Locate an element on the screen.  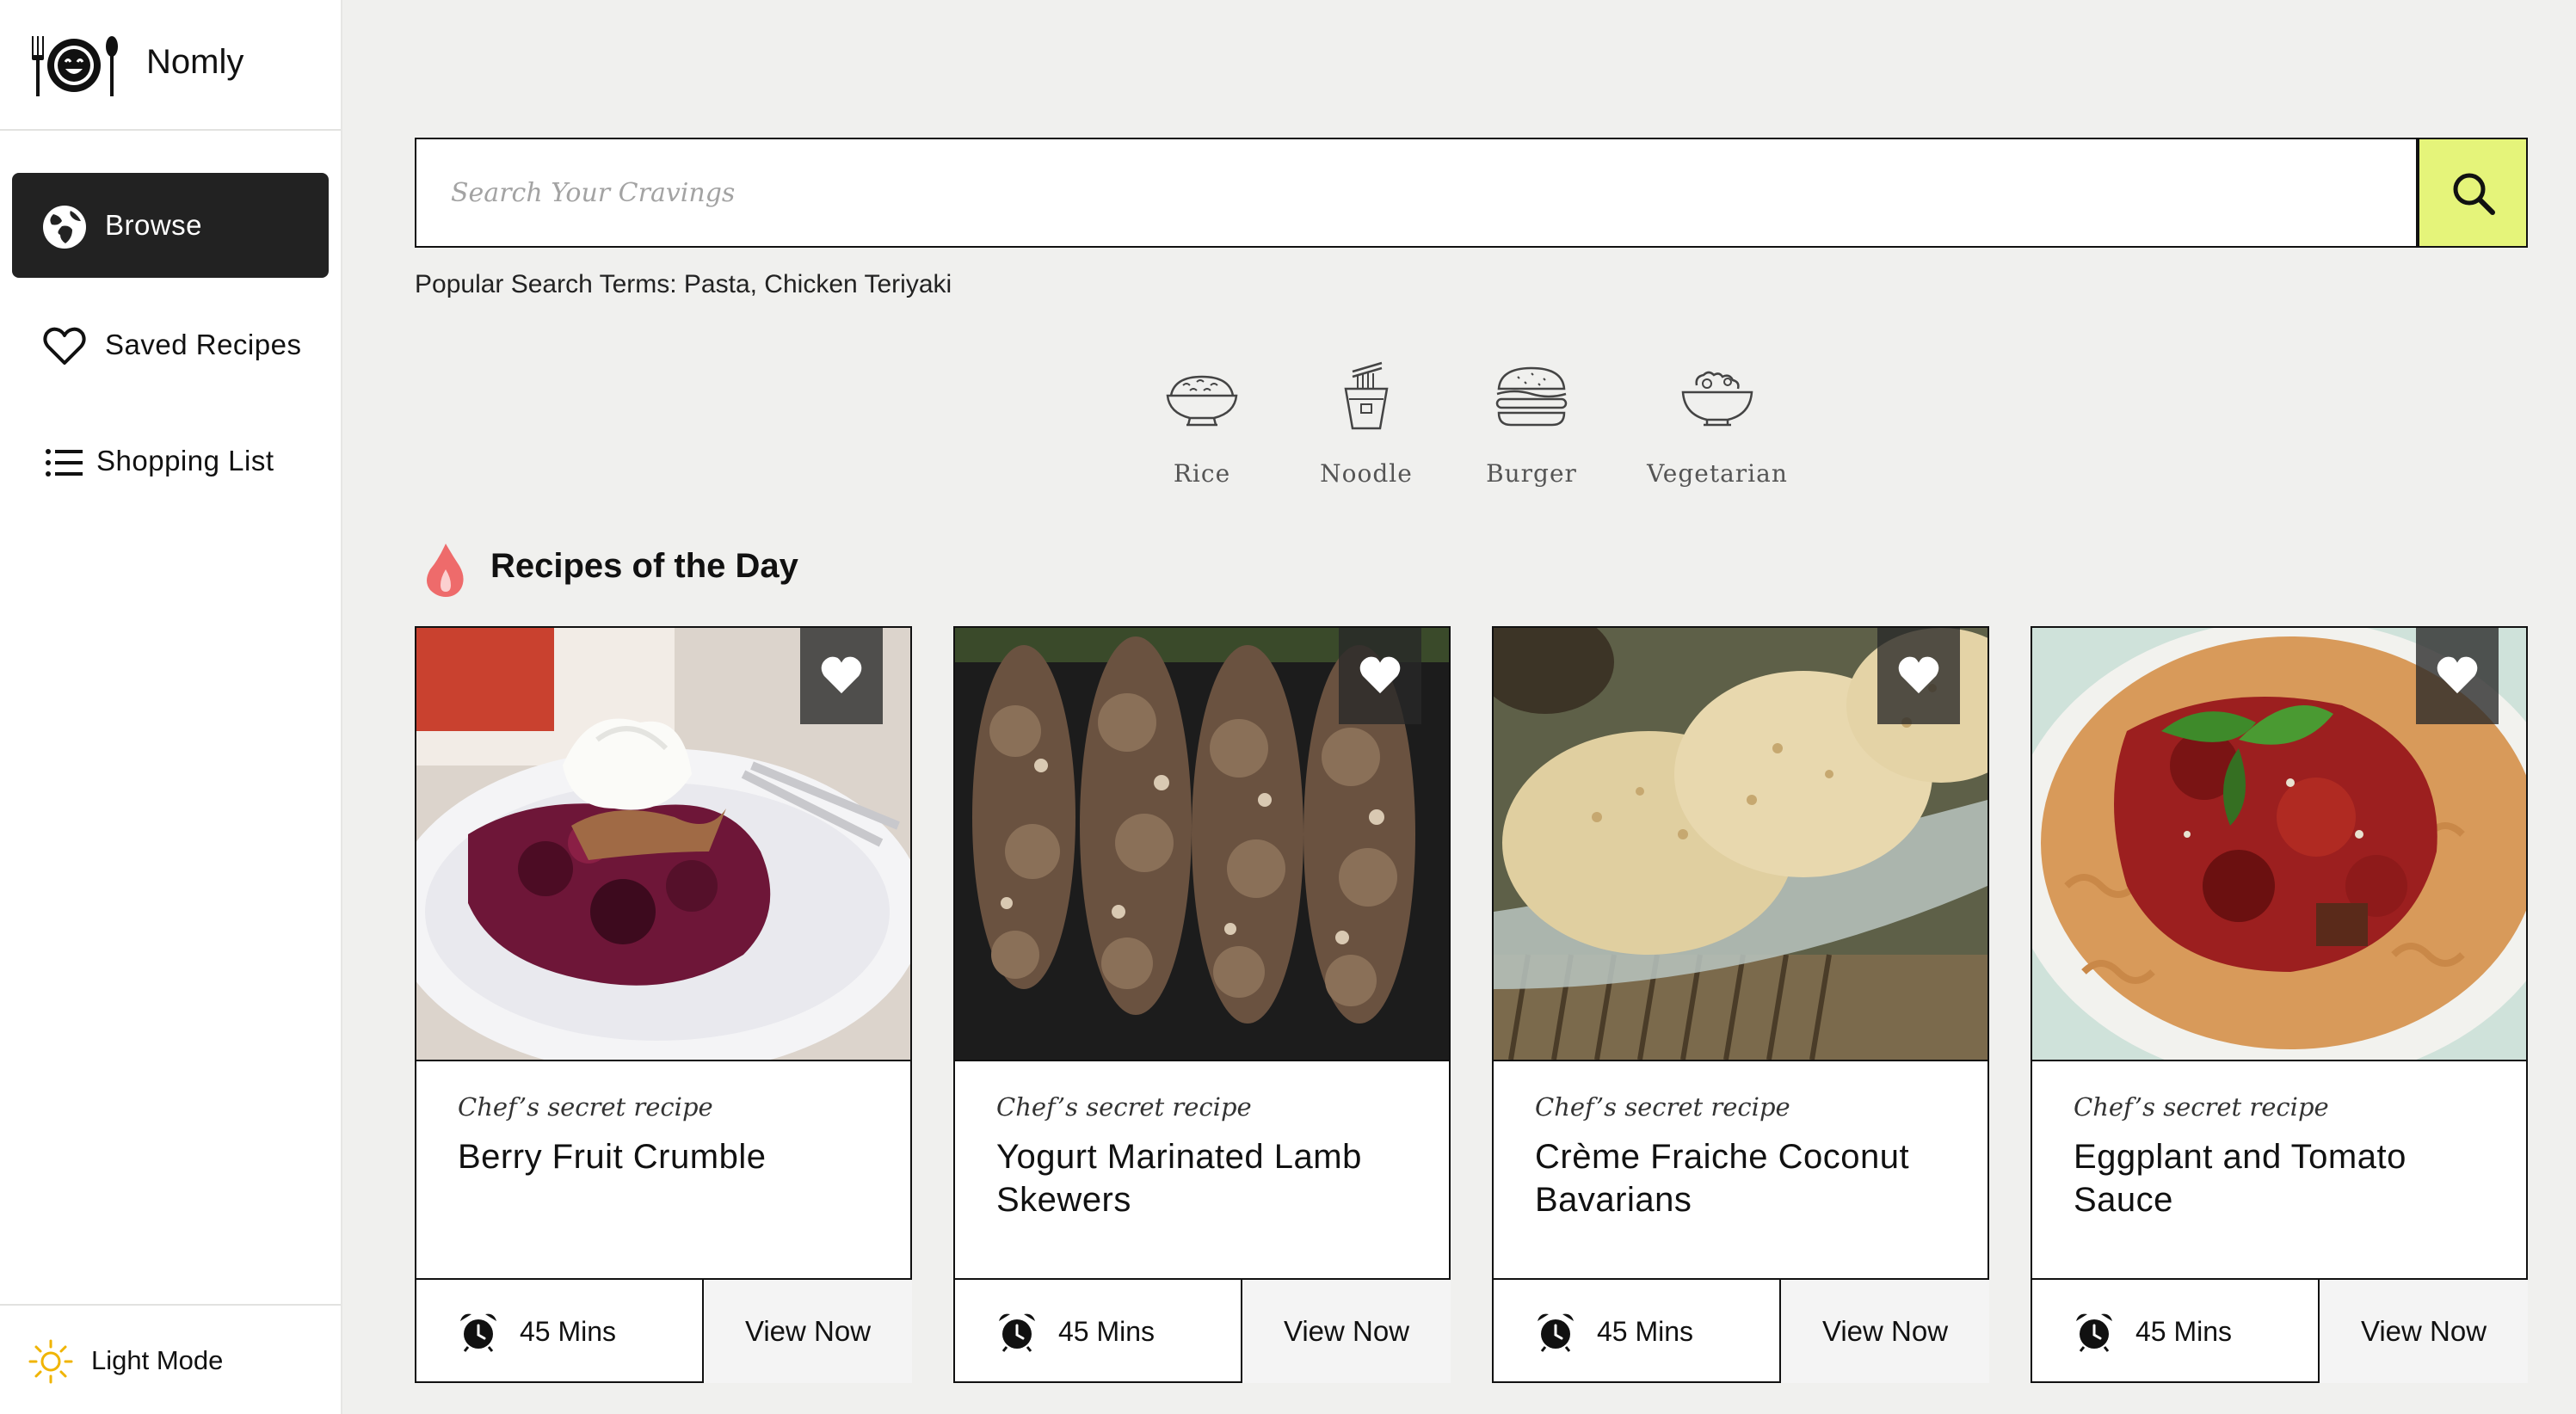
light-mode-label: Light Mode is located at coordinates (157, 1360).